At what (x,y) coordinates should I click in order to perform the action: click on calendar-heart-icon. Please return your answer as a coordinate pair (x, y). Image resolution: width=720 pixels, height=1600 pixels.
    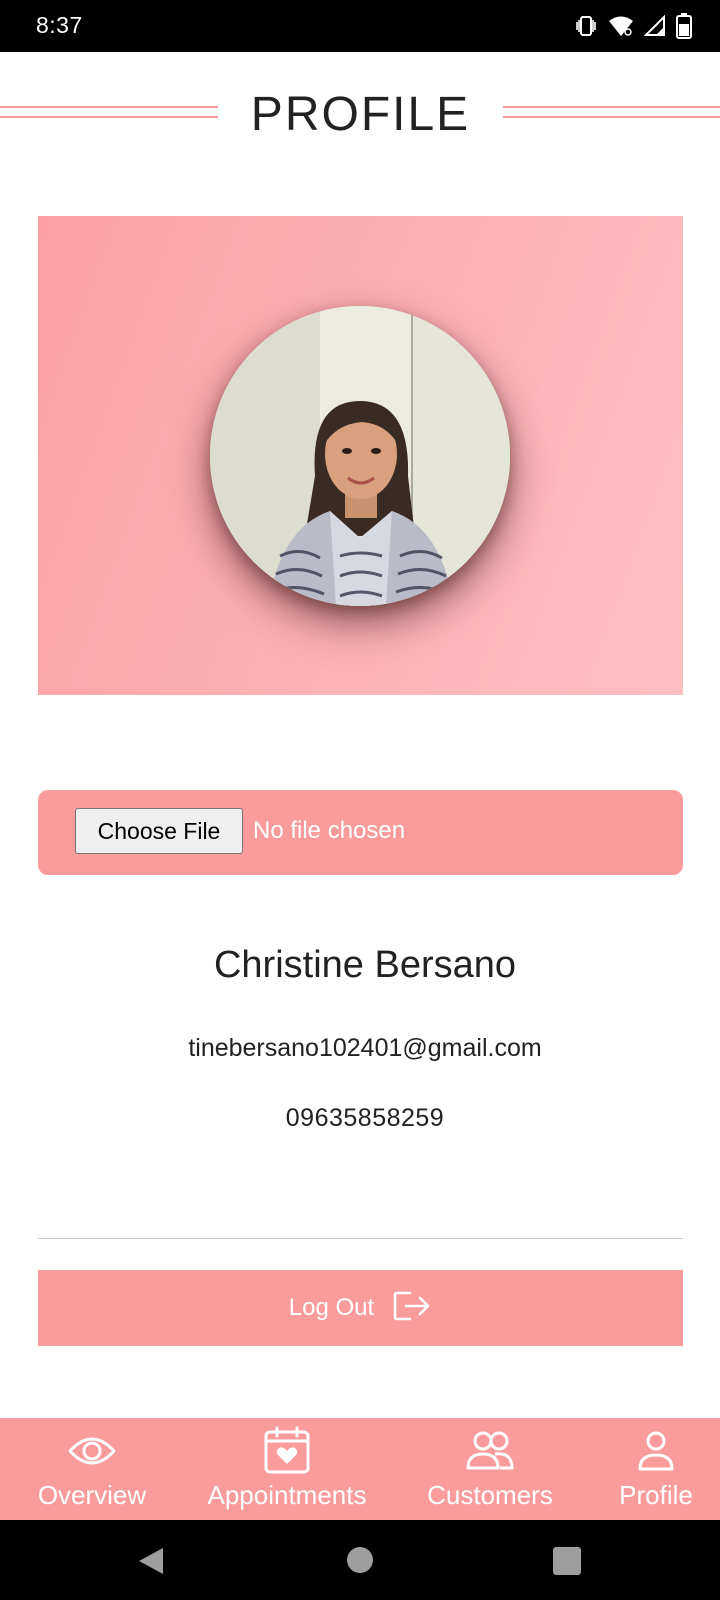
    Looking at the image, I should click on (287, 1451).